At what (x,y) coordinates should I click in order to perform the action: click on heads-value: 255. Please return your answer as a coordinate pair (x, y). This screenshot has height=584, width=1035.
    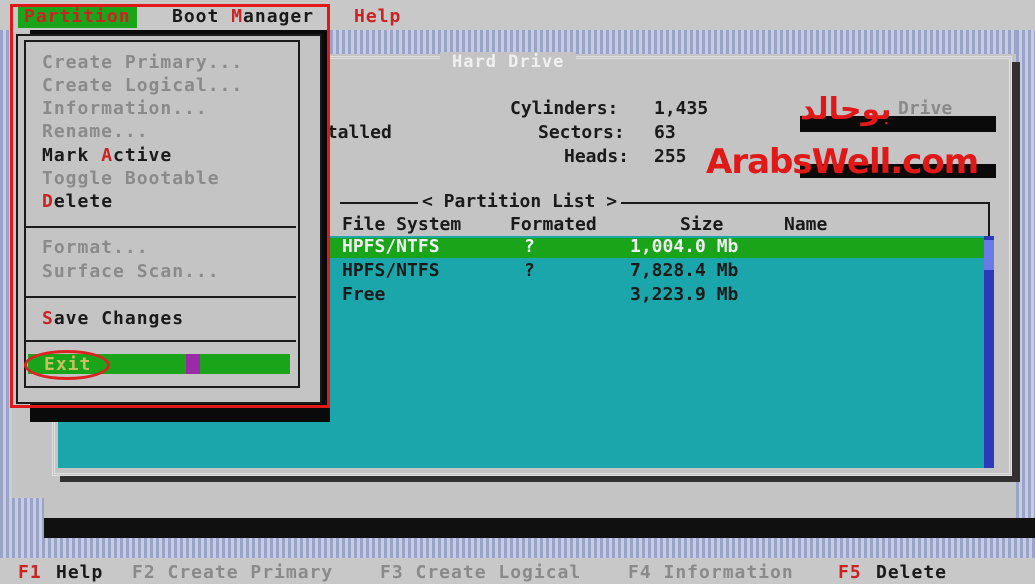
    Looking at the image, I should click on (670, 156).